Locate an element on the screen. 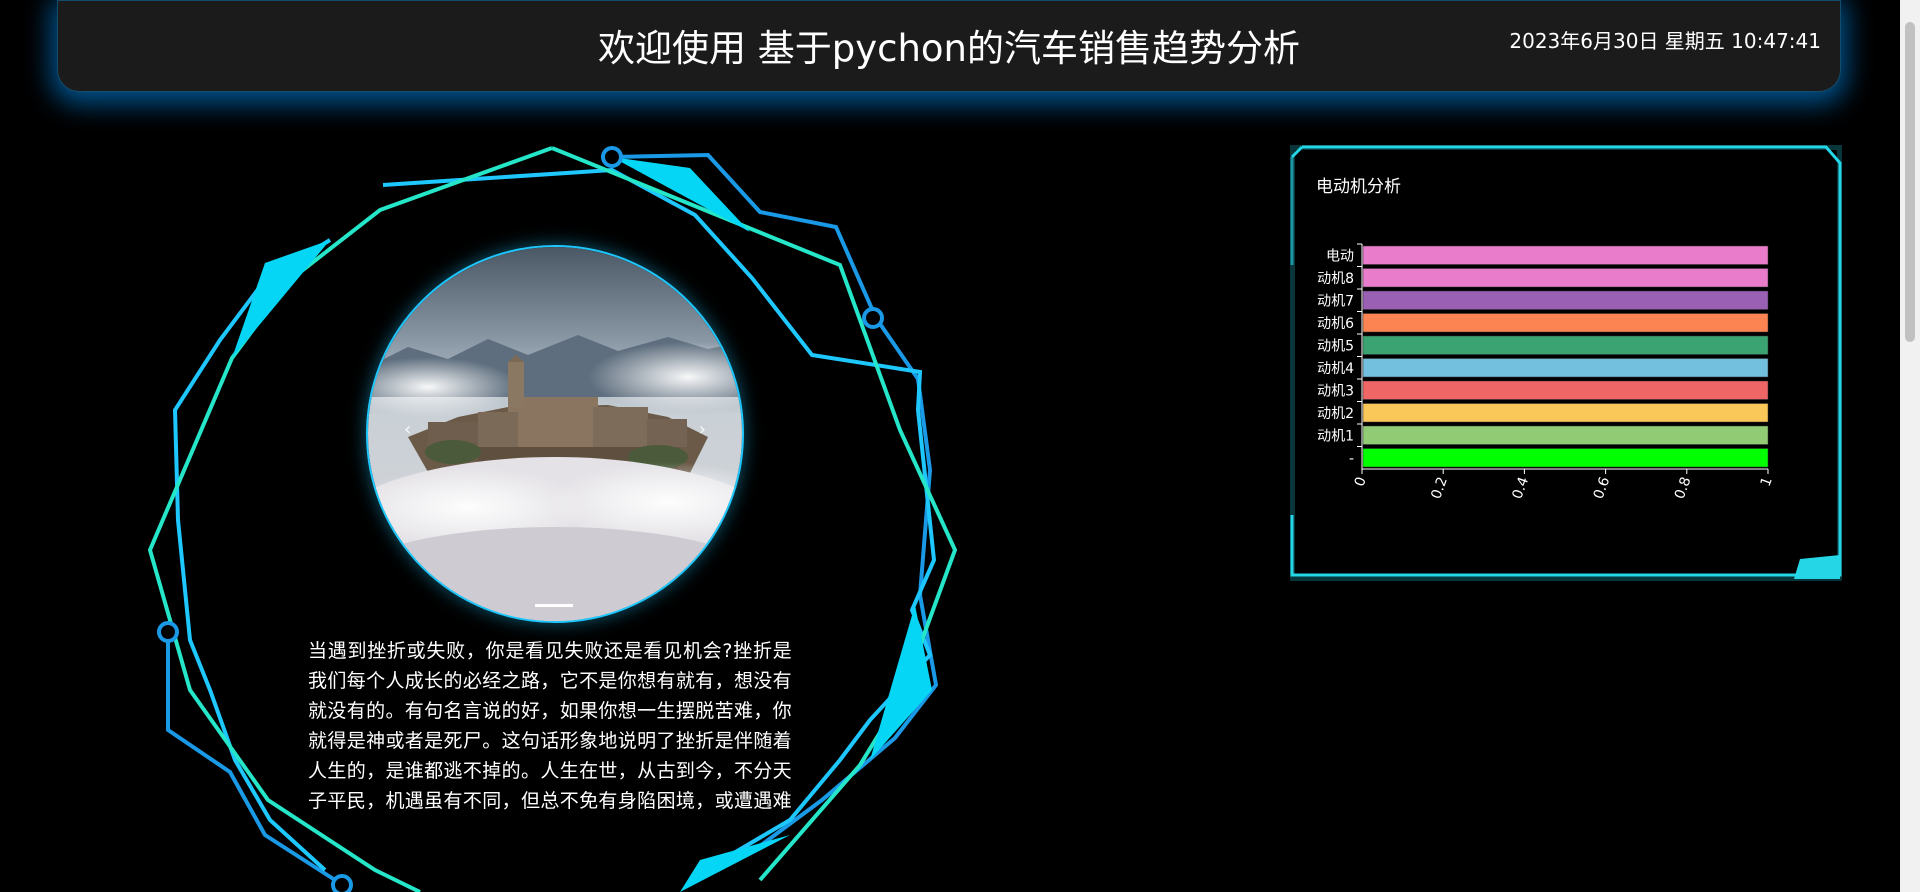 The image size is (1920, 892). castle-in-clouds-image is located at coordinates (555, 434).